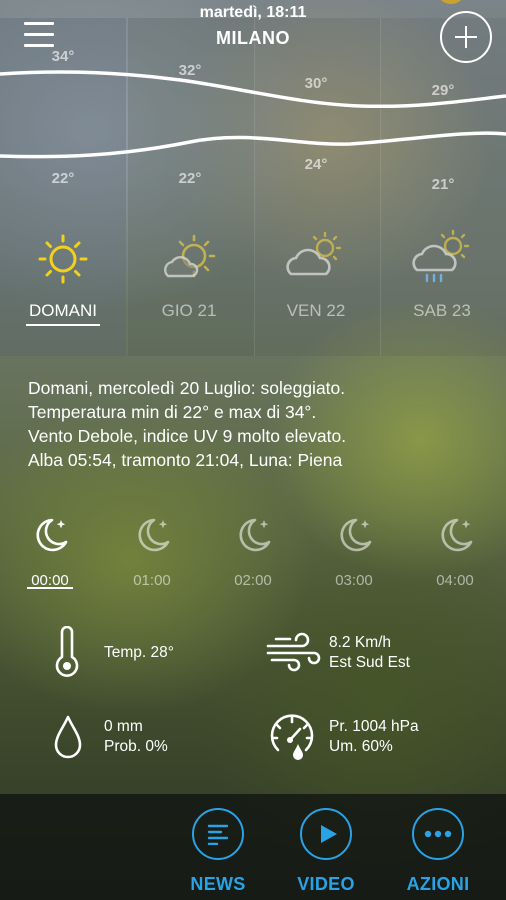 Image resolution: width=506 pixels, height=900 pixels. What do you see at coordinates (316, 164) in the screenshot?
I see `min-temp: 24°` at bounding box center [316, 164].